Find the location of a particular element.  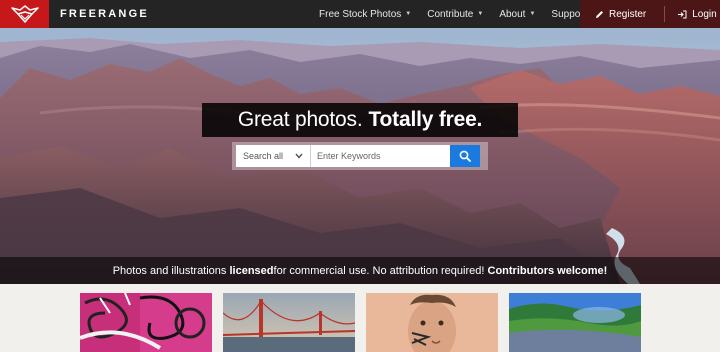

logo is located at coordinates (24, 14).